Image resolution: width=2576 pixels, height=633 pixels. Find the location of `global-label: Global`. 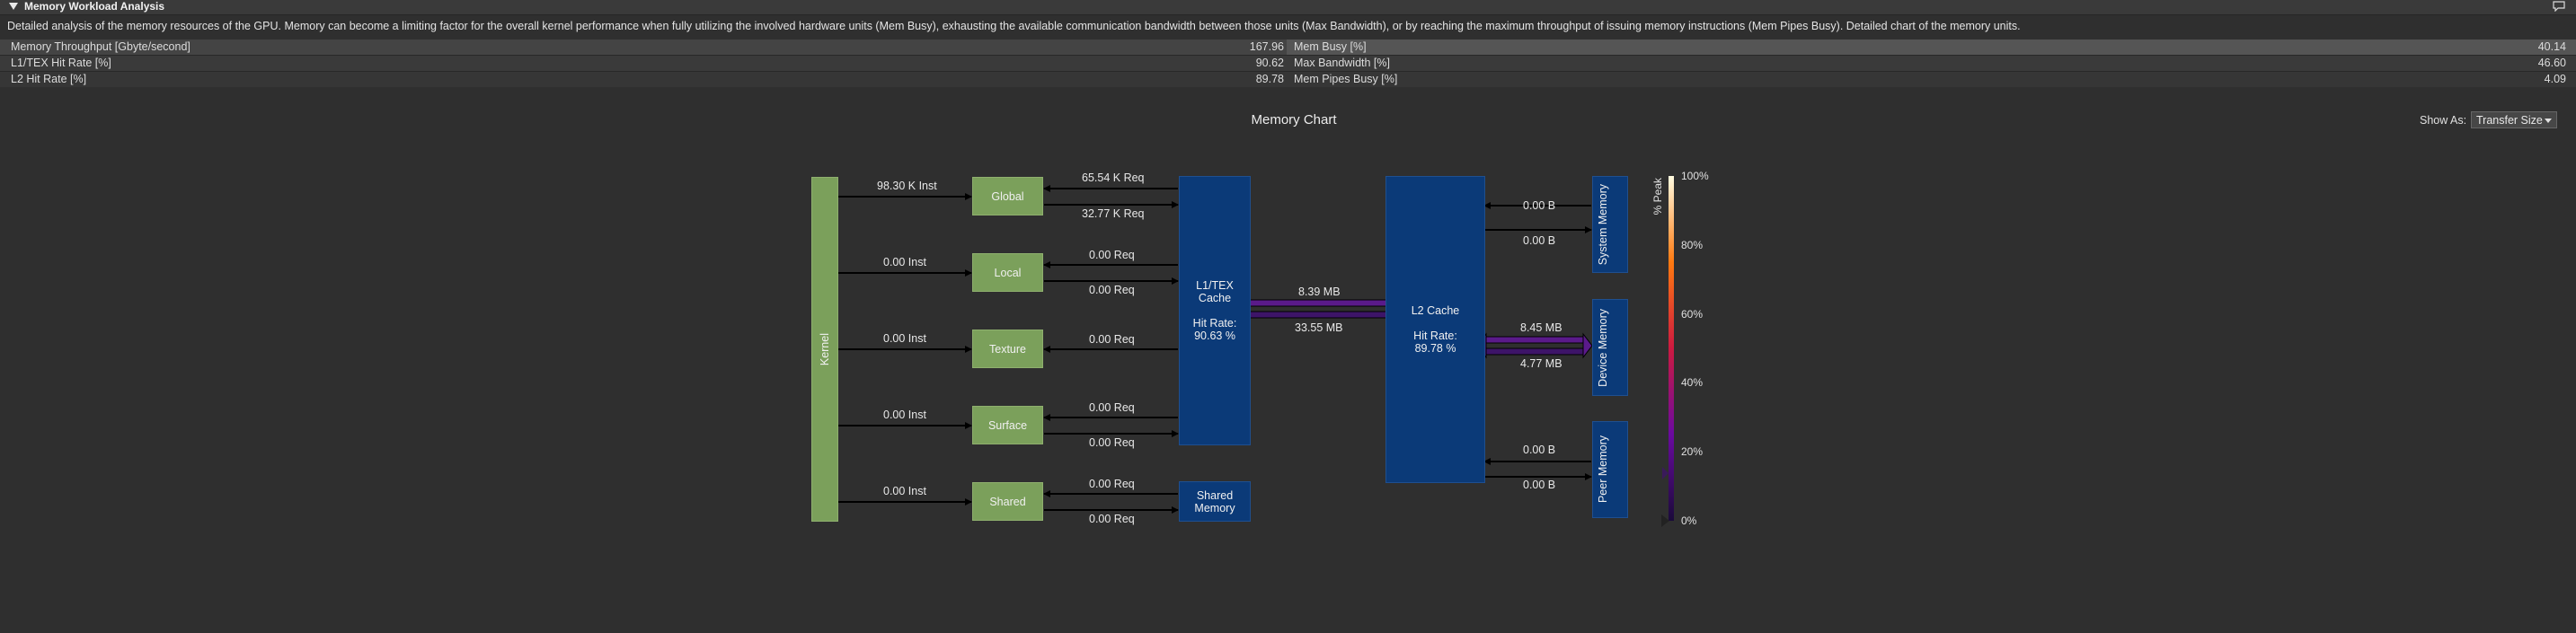

global-label: Global is located at coordinates (1008, 196).